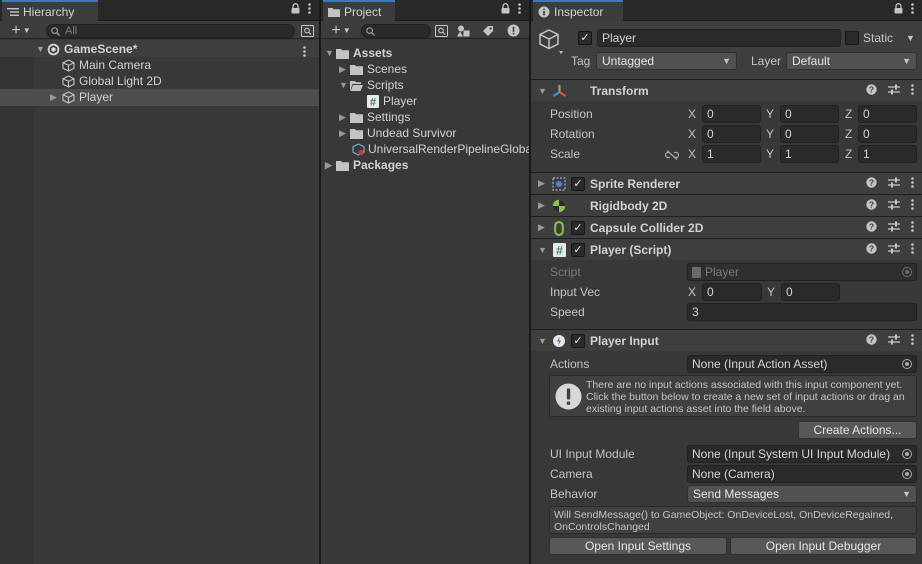  I want to click on player-script-header: ▼ # ✓ Player (Script) ?, so click(726, 249).